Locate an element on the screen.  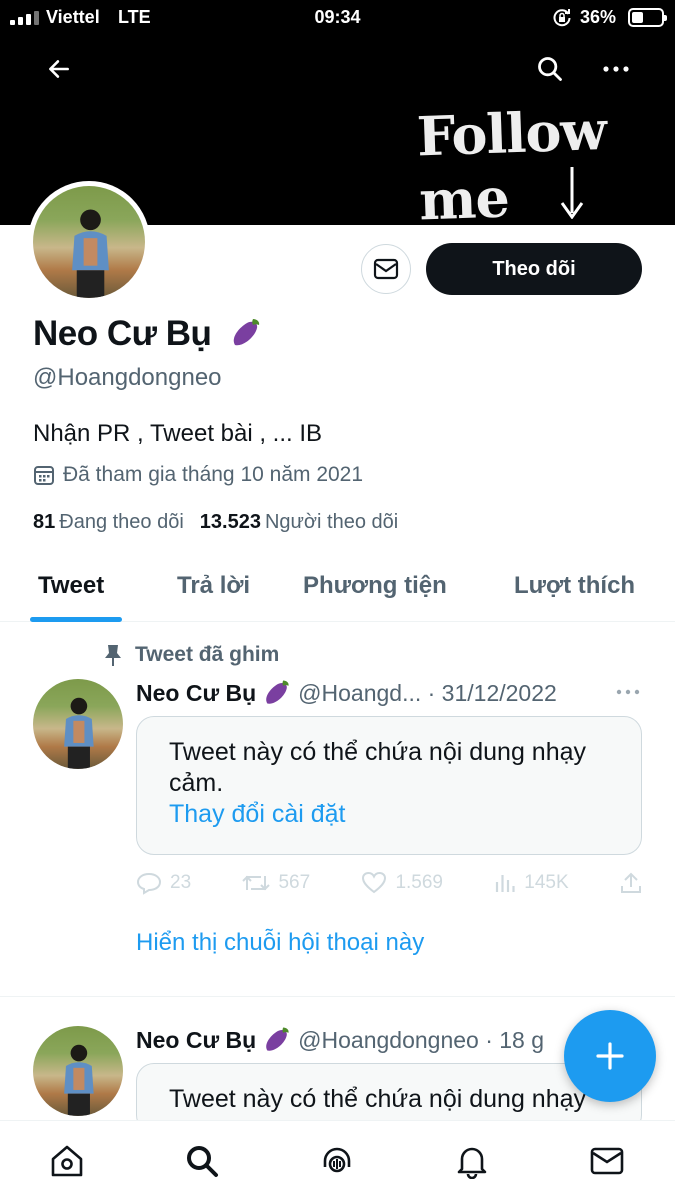
arrow-left-icon is located at coordinates (59, 69).